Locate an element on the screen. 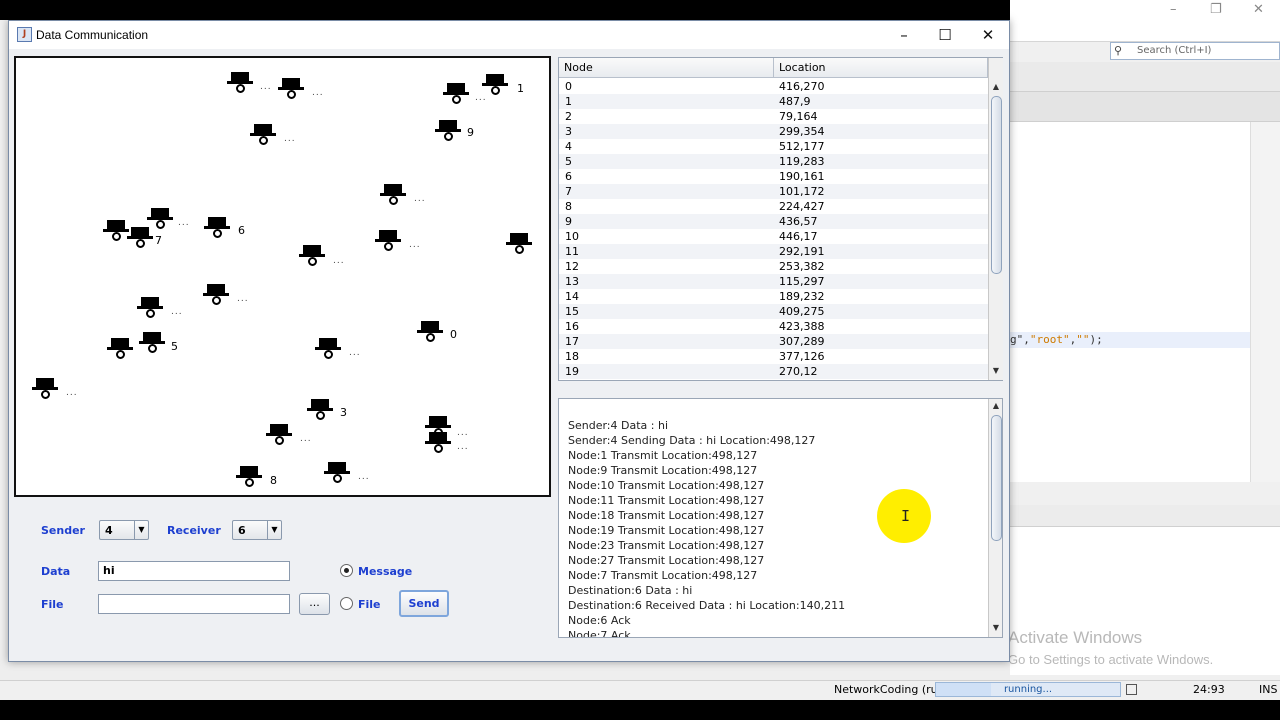 This screenshot has height=720, width=1280. message-radio is located at coordinates (346, 570).